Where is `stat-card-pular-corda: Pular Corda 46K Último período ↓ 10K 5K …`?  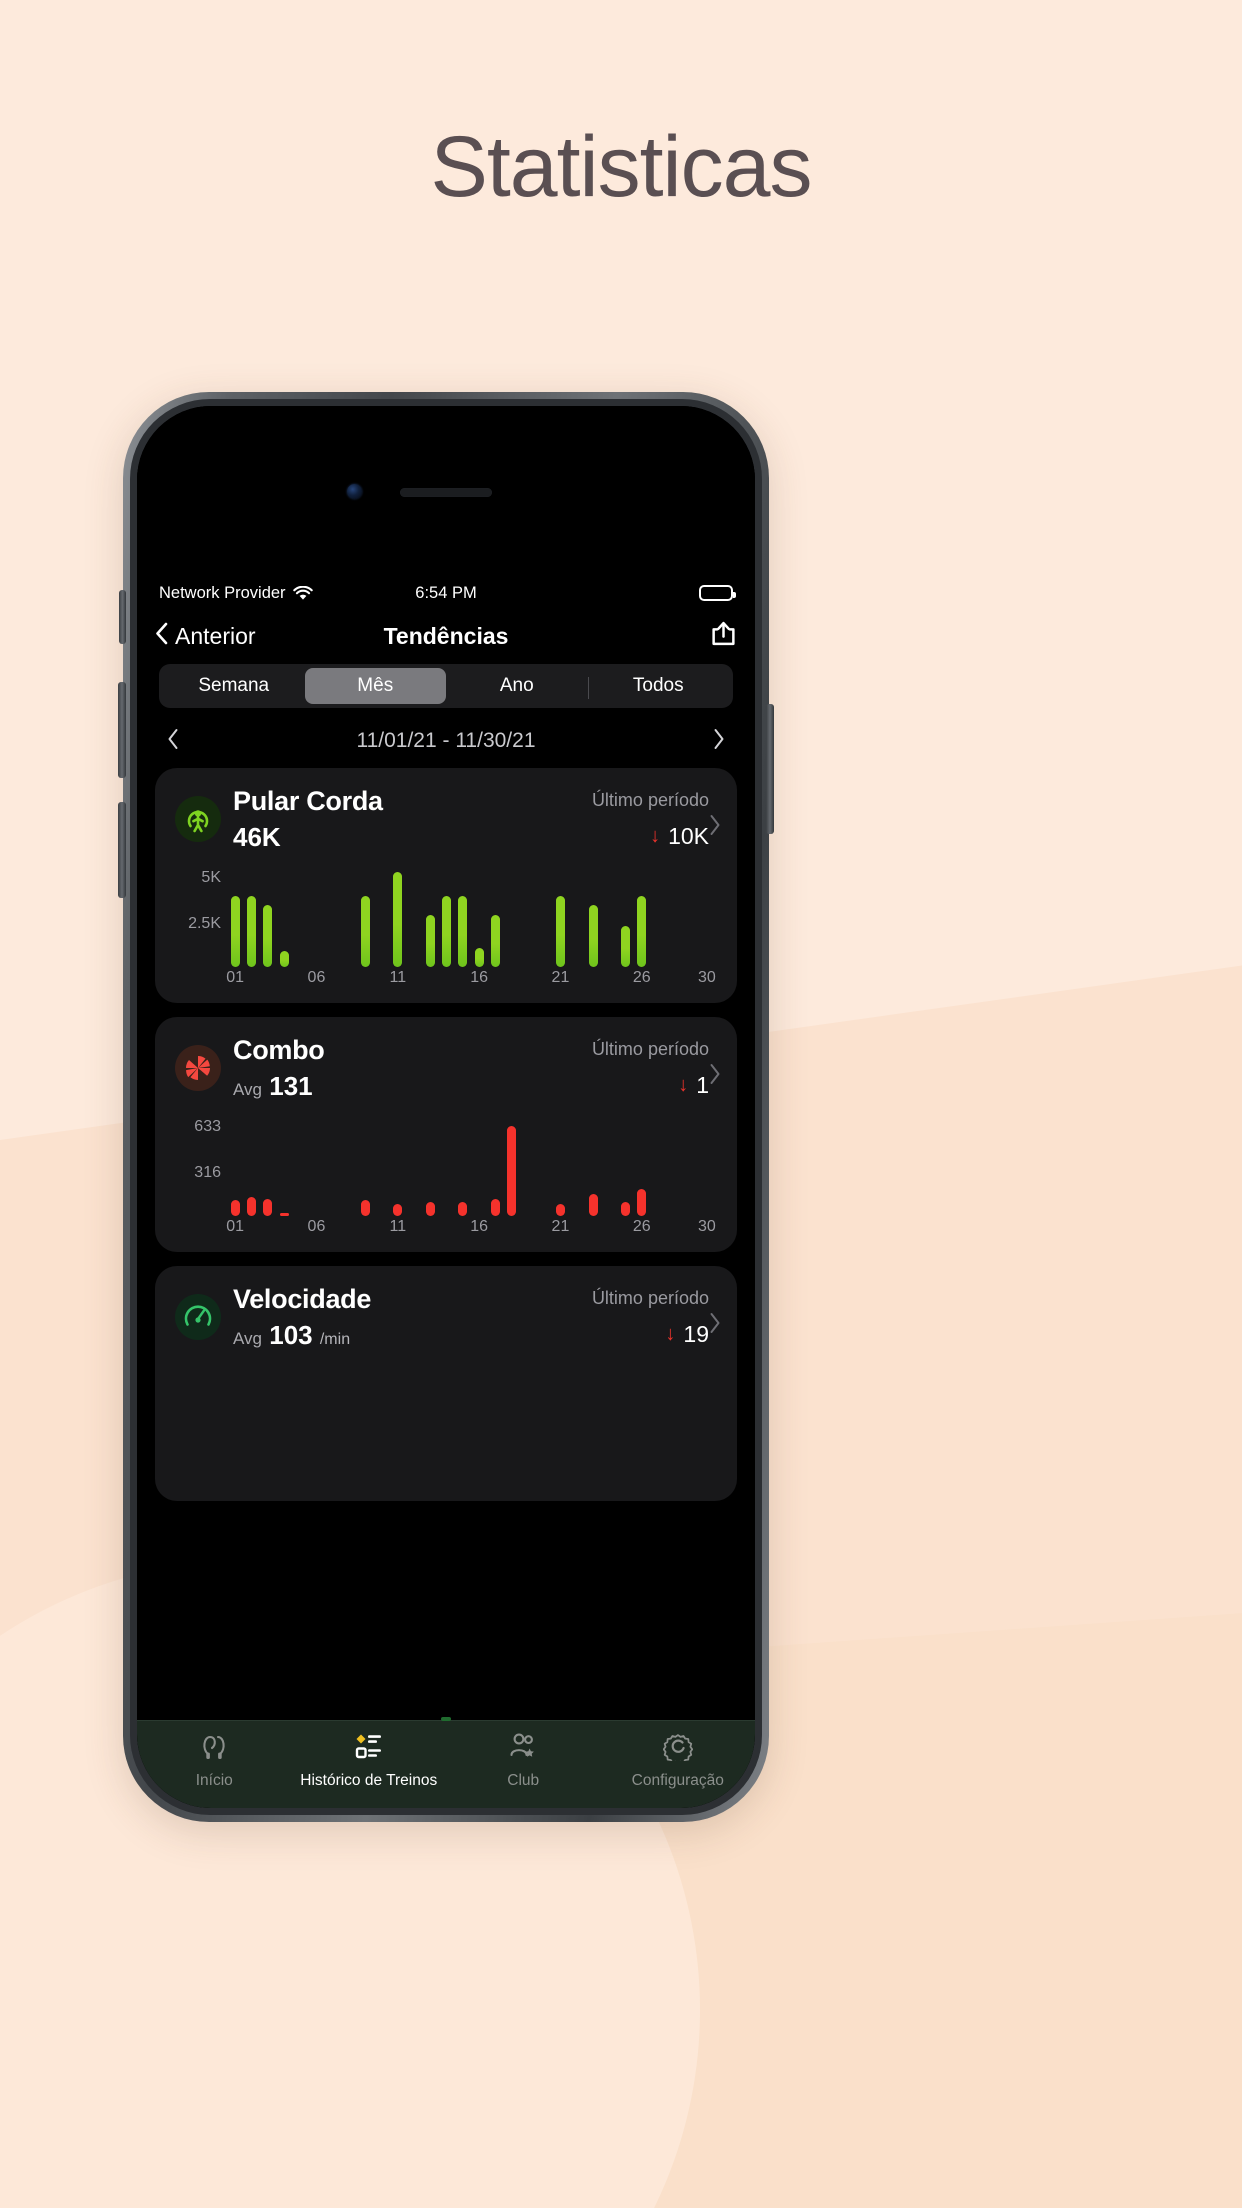 stat-card-pular-corda: Pular Corda 46K Último período ↓ 10K 5K … is located at coordinates (446, 885).